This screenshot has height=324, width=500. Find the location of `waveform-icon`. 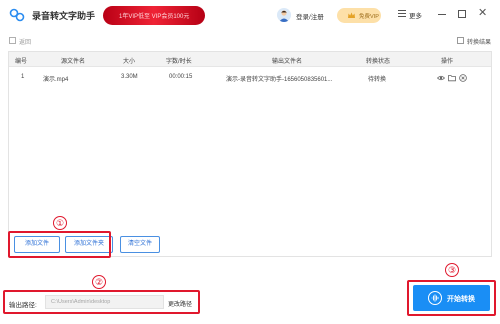

waveform-icon is located at coordinates (435, 298).